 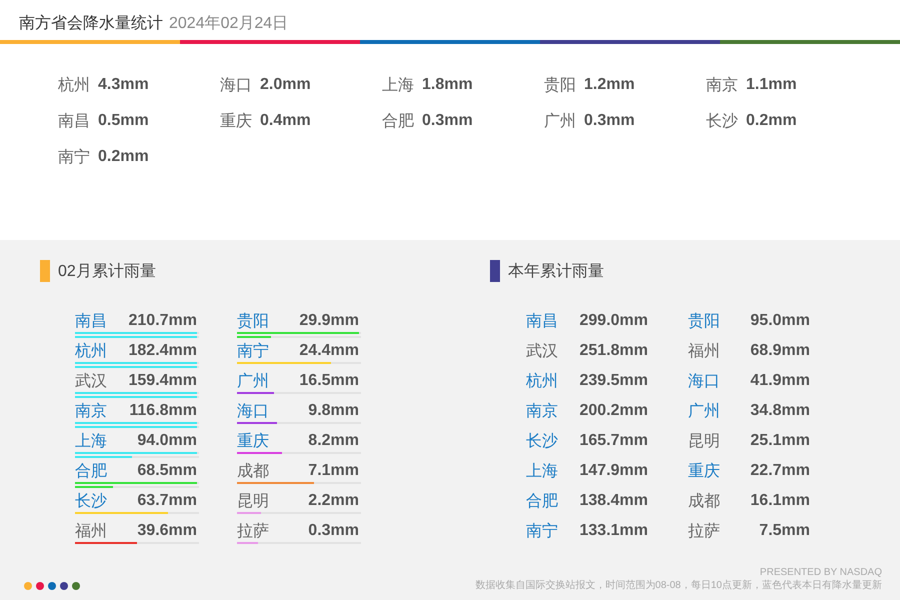 I want to click on section-title: 02月累计雨量, so click(x=107, y=272).